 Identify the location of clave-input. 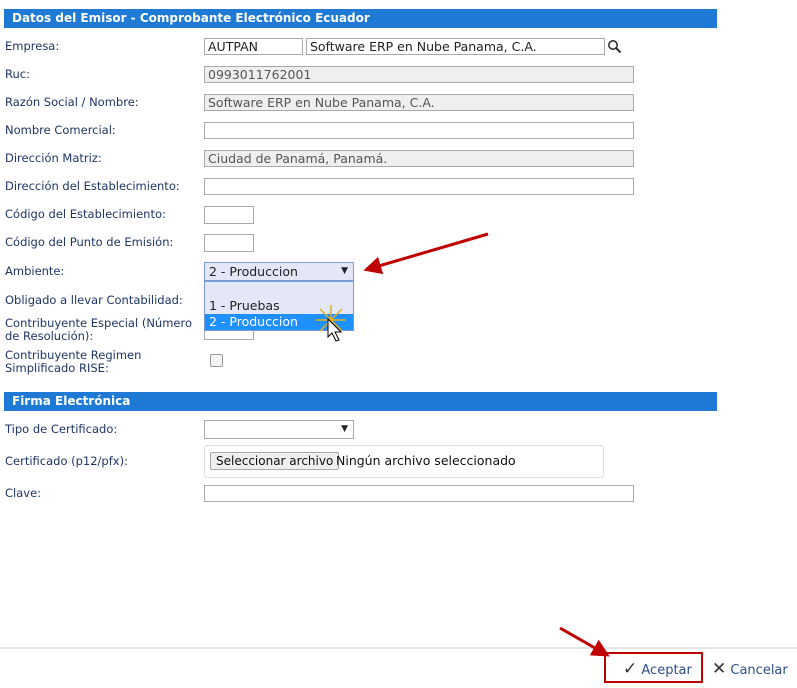
(419, 493).